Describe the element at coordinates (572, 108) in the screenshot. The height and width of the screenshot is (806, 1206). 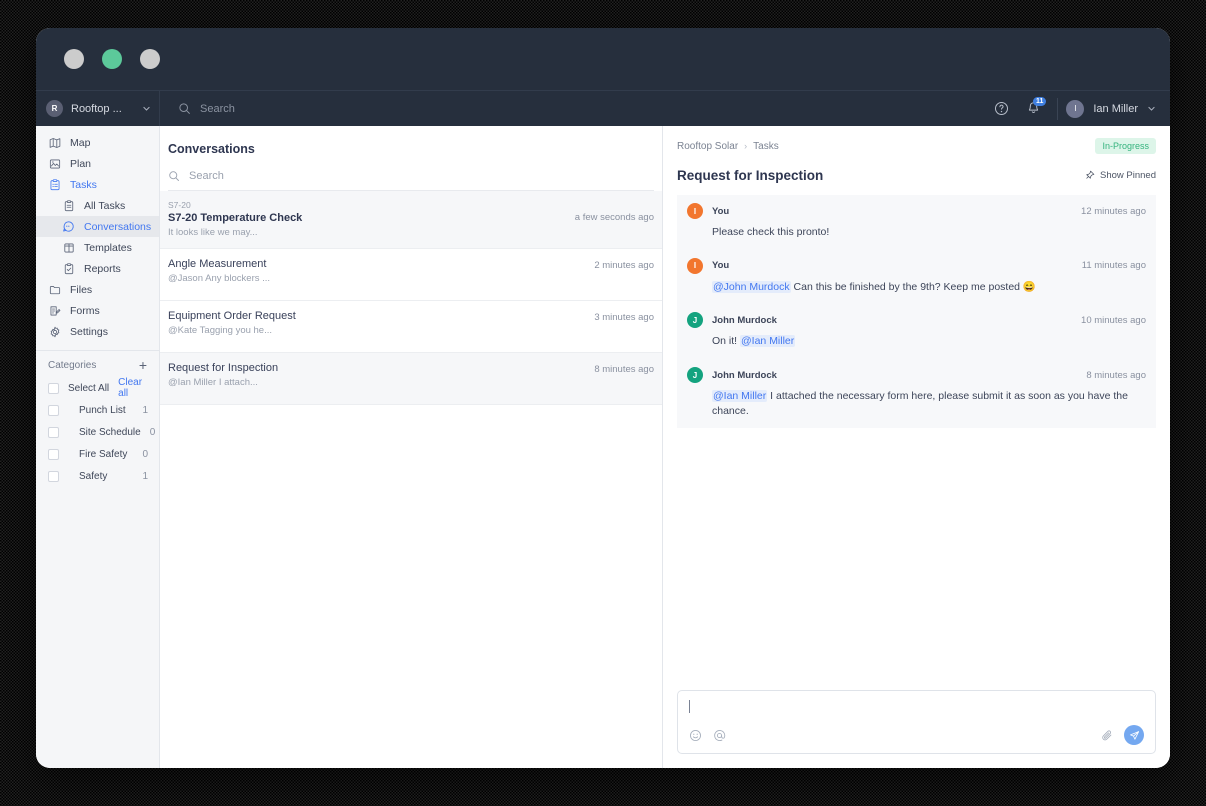
I see `global-search-input: Search` at that location.